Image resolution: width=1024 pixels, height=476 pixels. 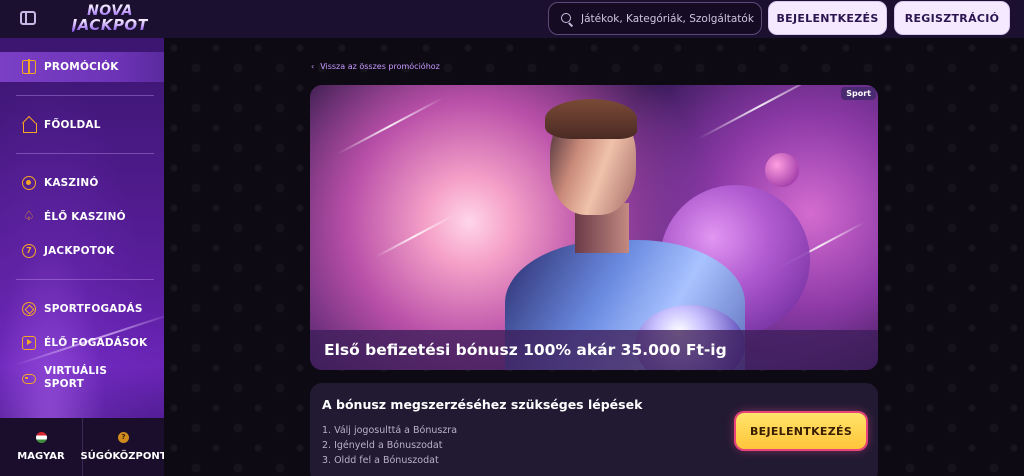 I want to click on sidebar-item-label: VIRTUÁLIS SPORT, so click(x=76, y=377).